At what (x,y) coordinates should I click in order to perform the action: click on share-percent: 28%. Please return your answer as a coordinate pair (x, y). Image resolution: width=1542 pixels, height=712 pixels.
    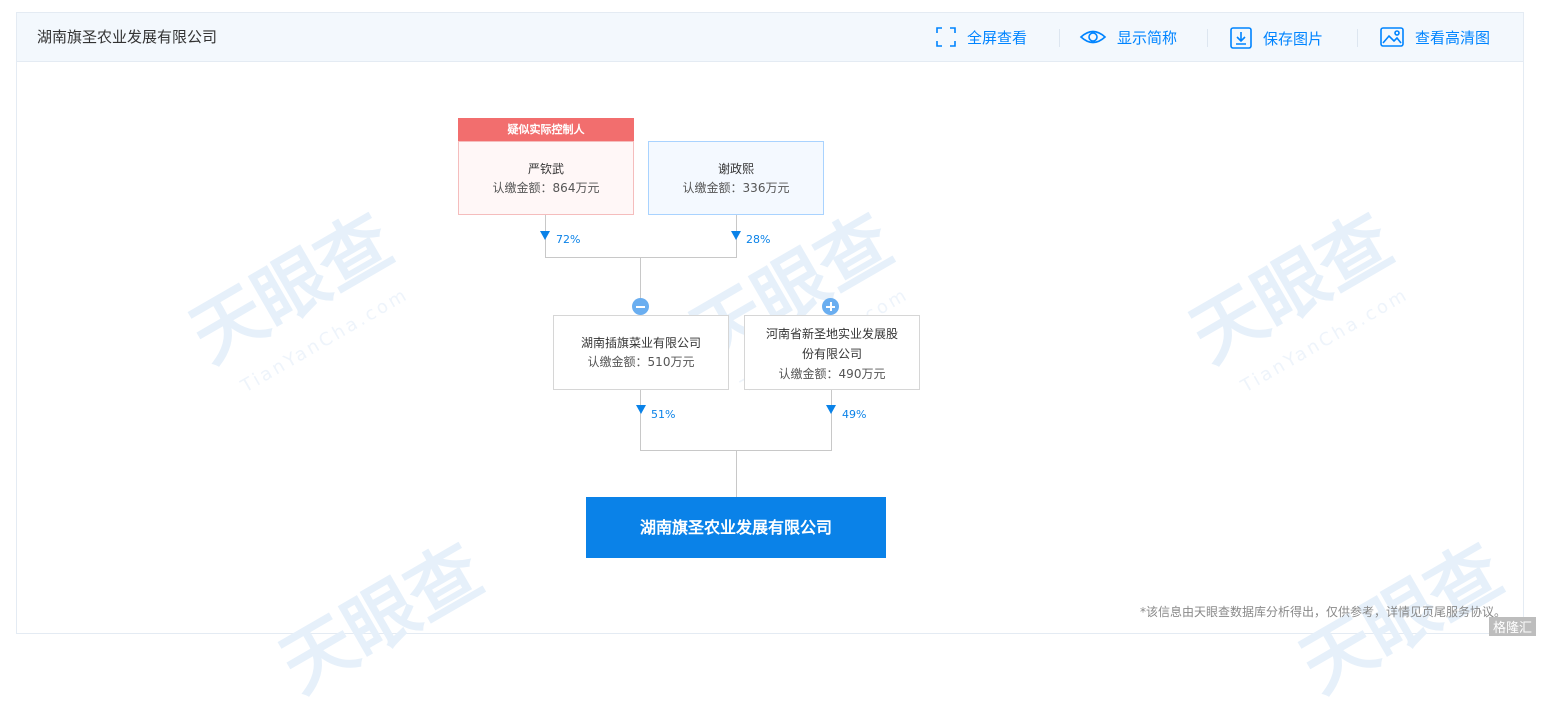
    Looking at the image, I should click on (758, 239).